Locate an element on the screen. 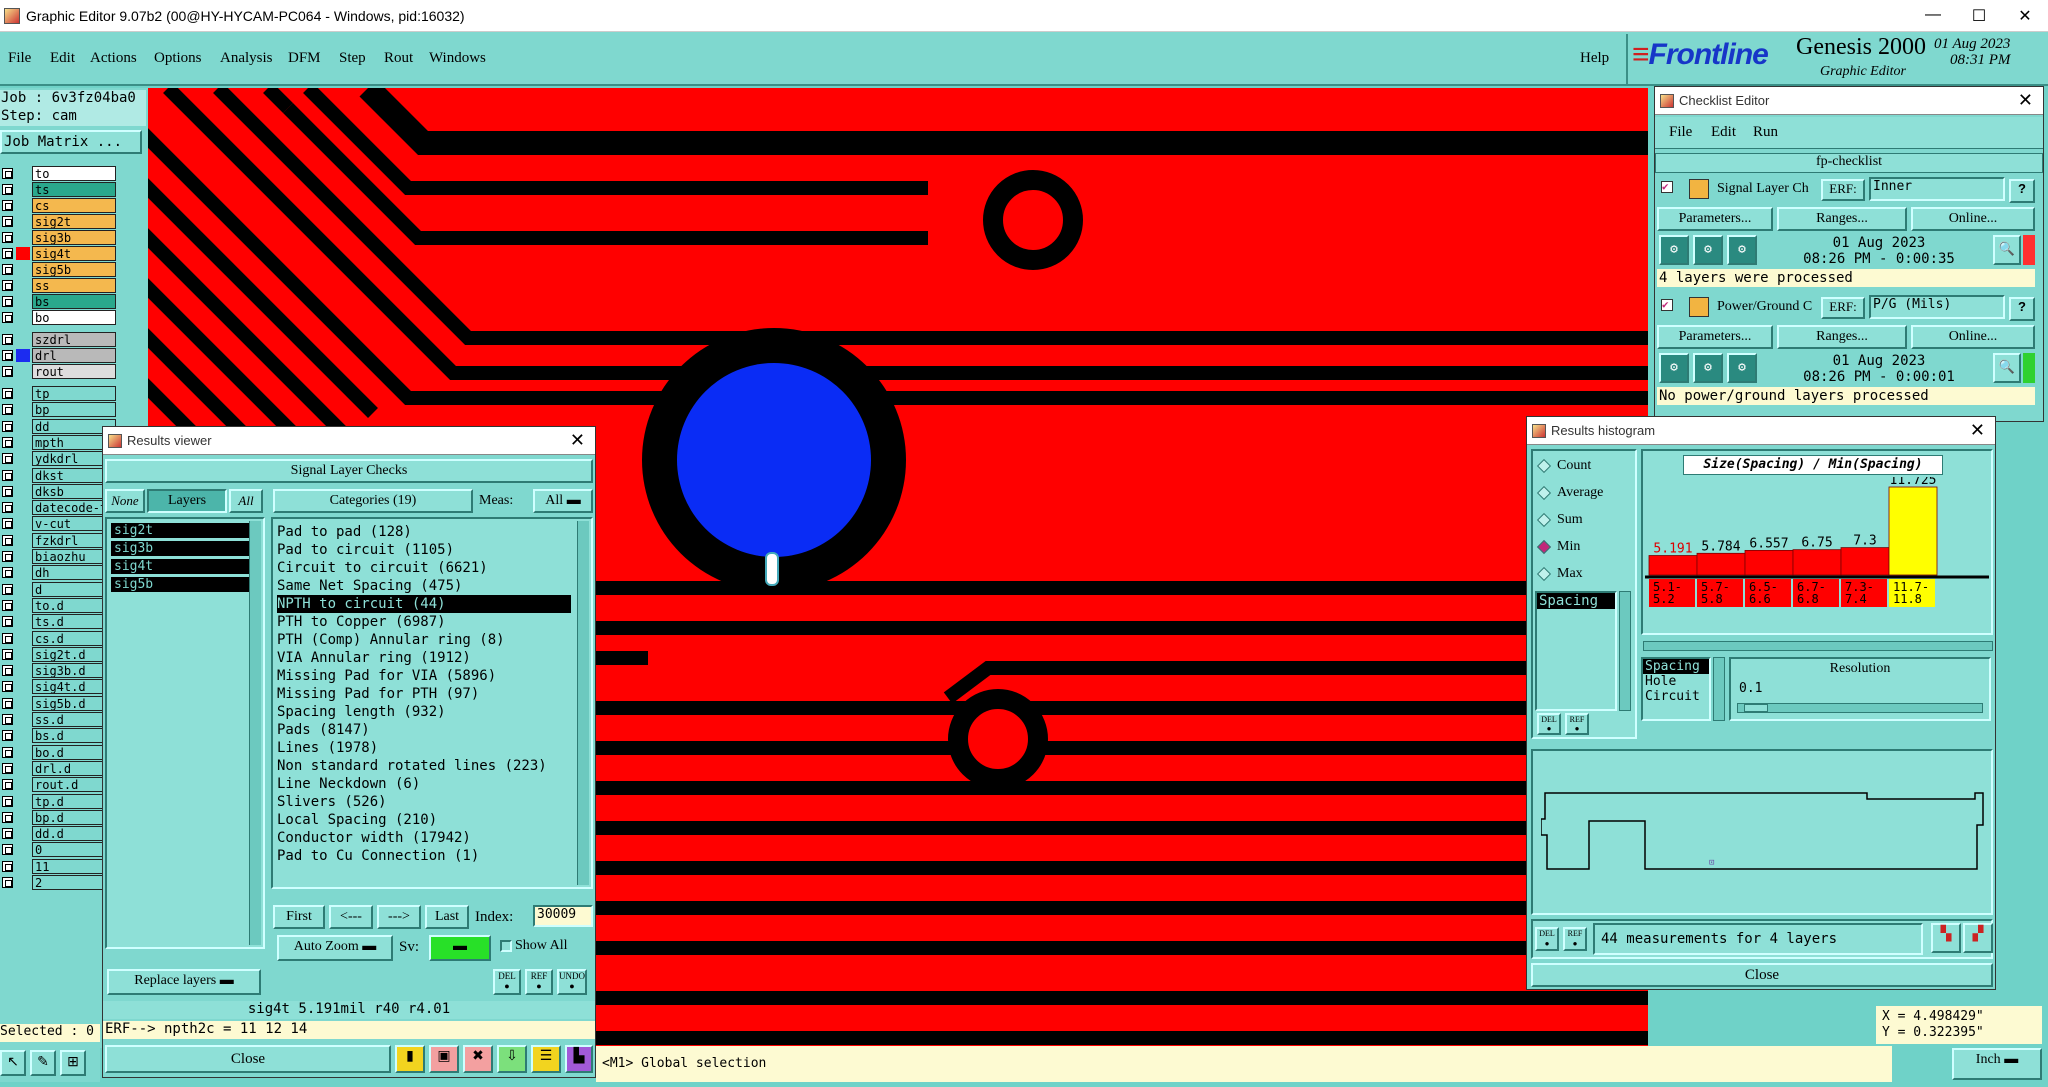 The image size is (2048, 1087). menu-file: File is located at coordinates (19, 58).